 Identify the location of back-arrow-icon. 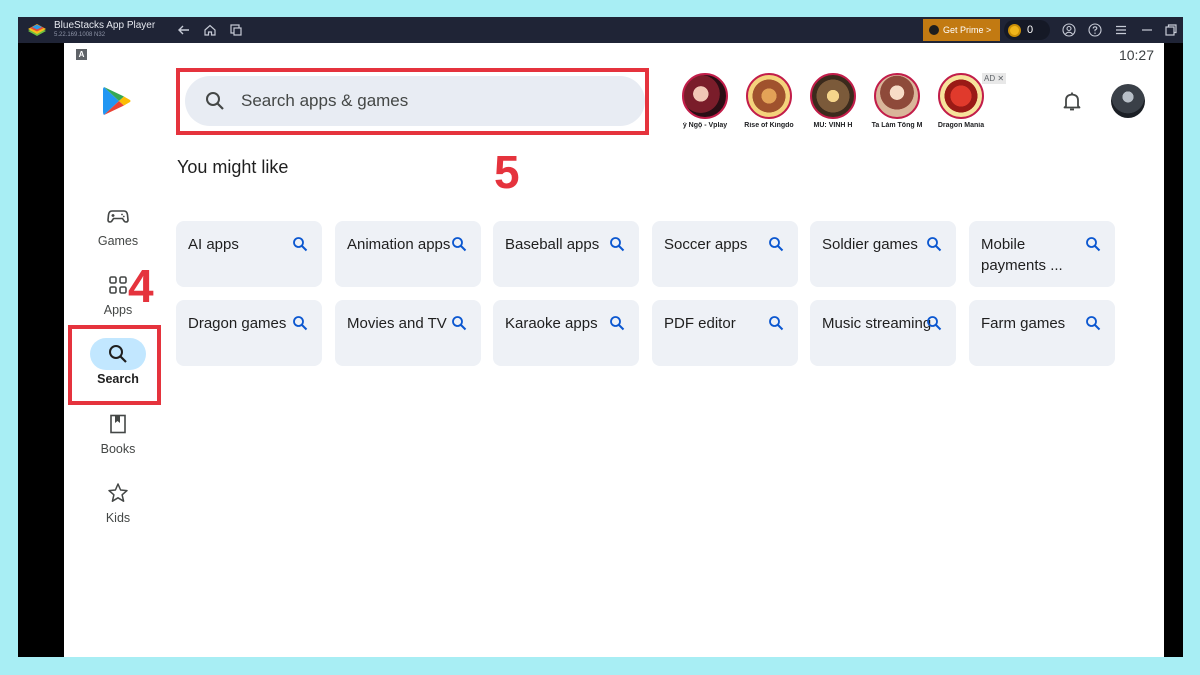
(184, 30).